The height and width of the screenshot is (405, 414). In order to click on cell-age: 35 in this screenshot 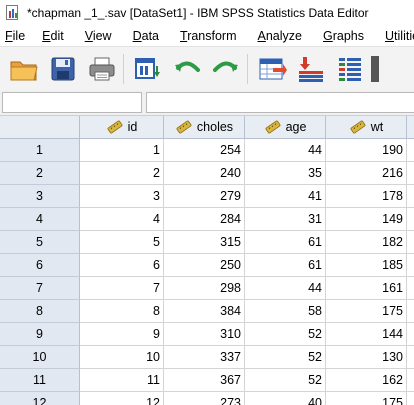, I will do `click(285, 173)`.